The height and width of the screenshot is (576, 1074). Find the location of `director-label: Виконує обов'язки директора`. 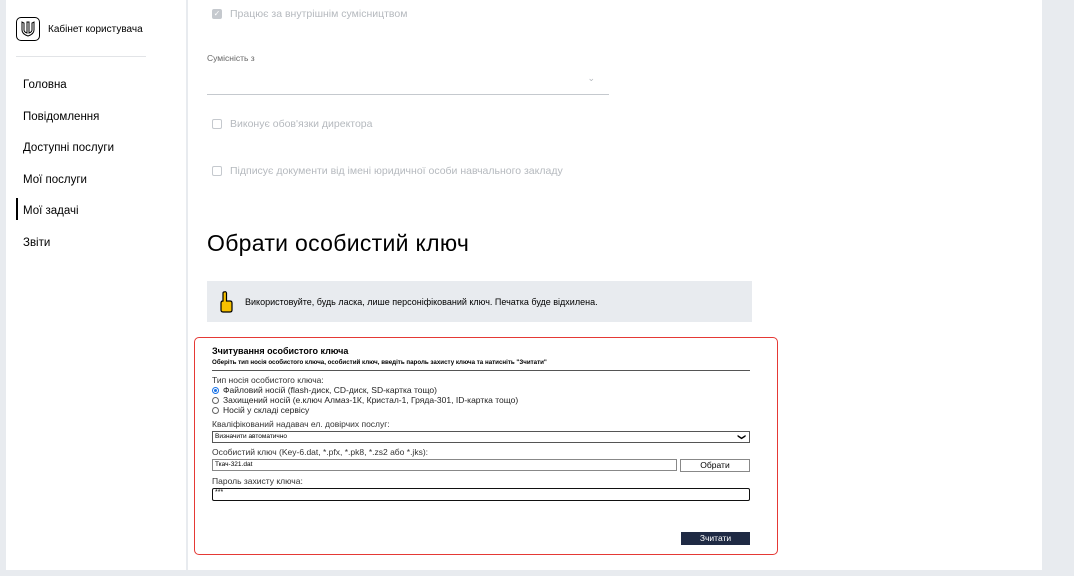

director-label: Виконує обов'язки директора is located at coordinates (301, 124).